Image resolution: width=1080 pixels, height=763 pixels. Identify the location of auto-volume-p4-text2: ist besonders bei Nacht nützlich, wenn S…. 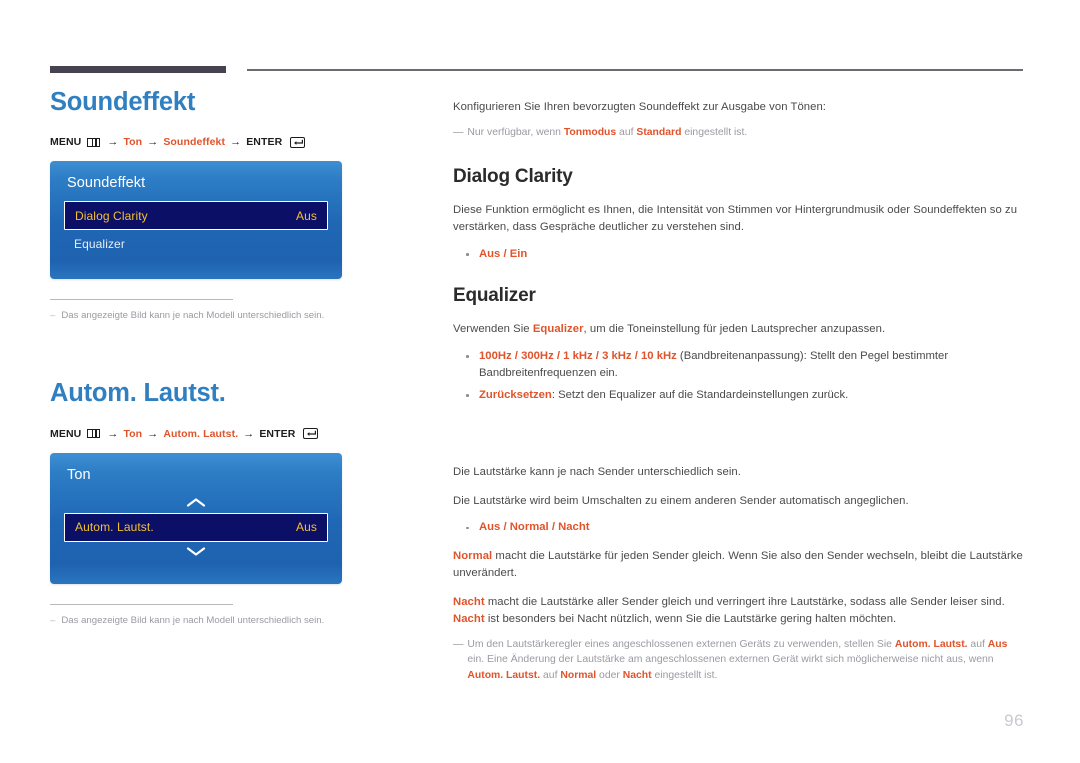
(690, 619).